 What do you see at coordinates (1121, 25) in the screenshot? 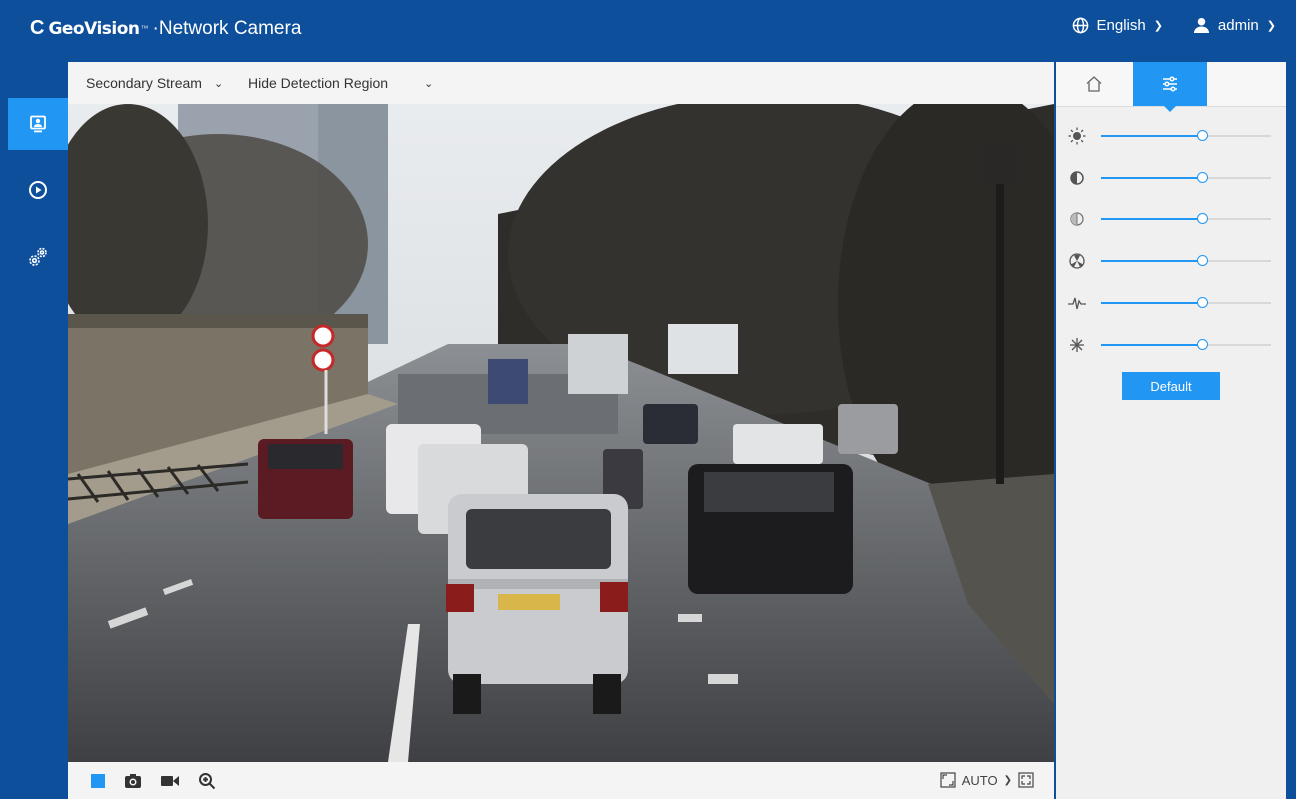
I see `language-label: English` at bounding box center [1121, 25].